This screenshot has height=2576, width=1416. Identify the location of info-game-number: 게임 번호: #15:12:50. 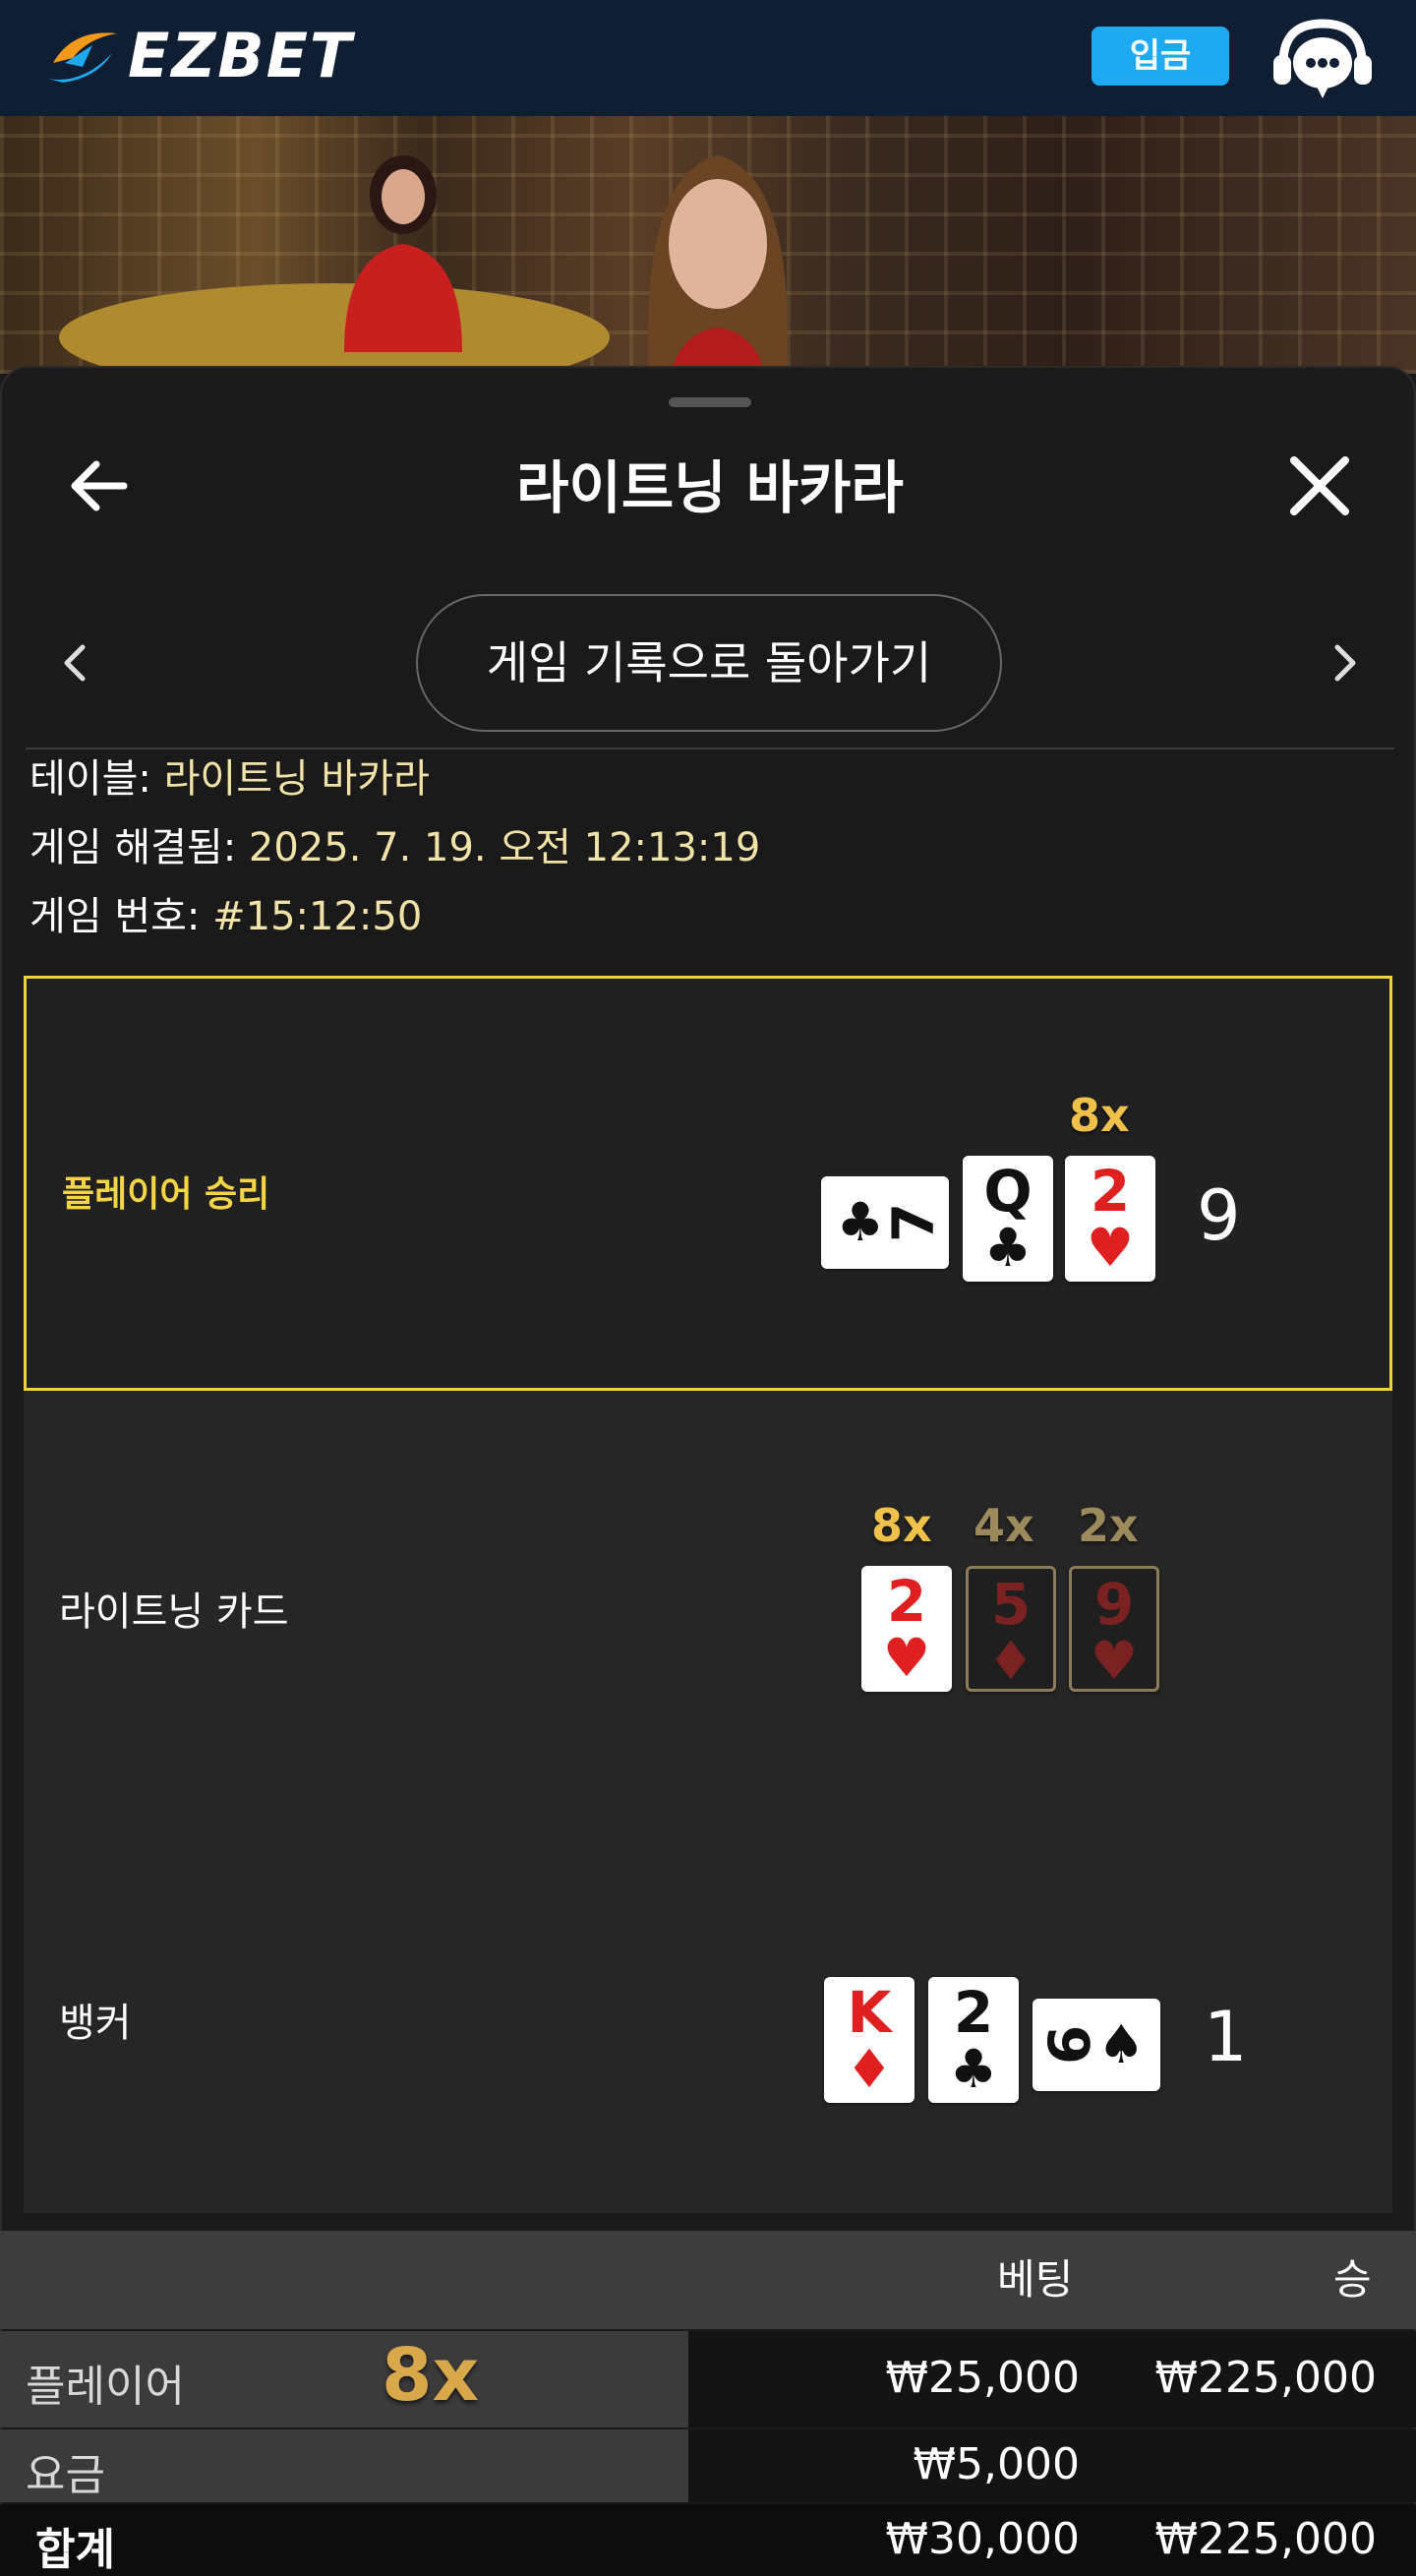
(226, 916).